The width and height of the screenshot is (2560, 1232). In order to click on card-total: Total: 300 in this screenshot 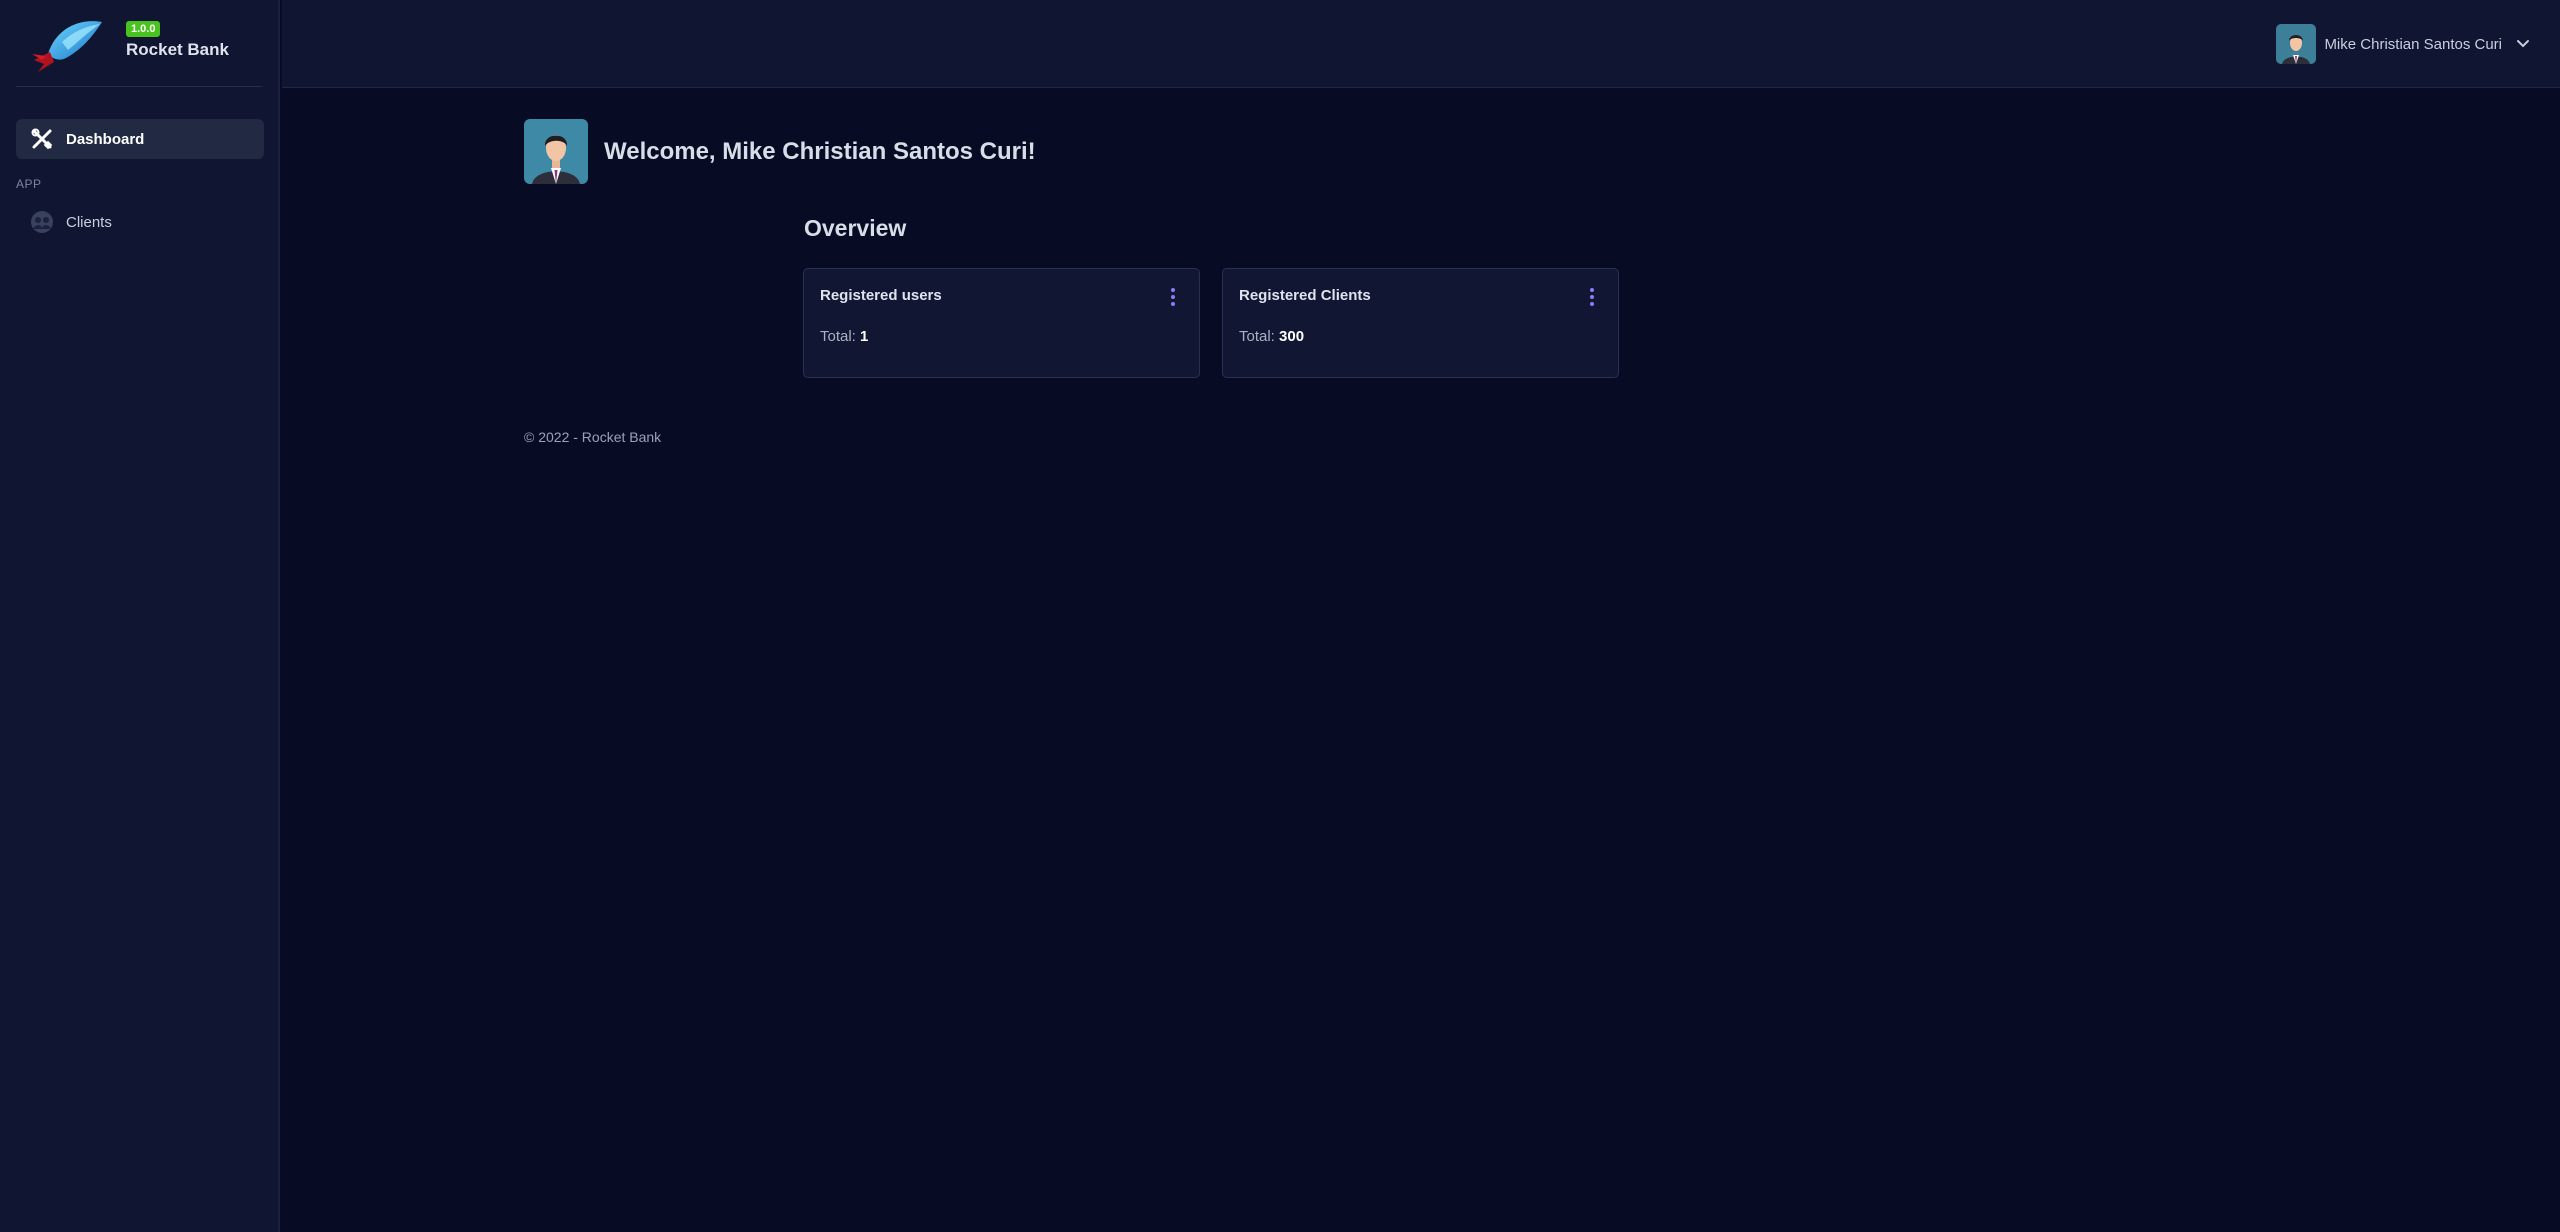, I will do `click(1271, 336)`.